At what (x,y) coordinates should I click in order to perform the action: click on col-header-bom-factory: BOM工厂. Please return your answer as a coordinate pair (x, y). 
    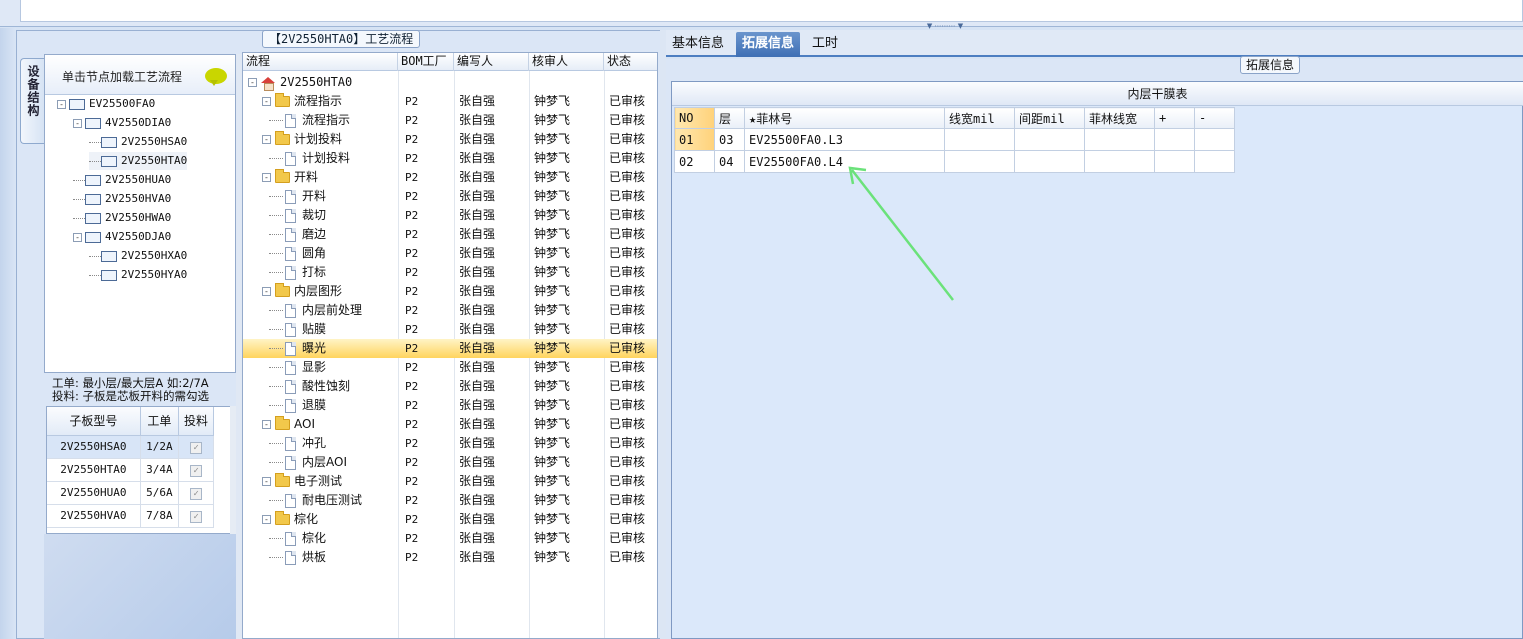
    Looking at the image, I should click on (426, 62).